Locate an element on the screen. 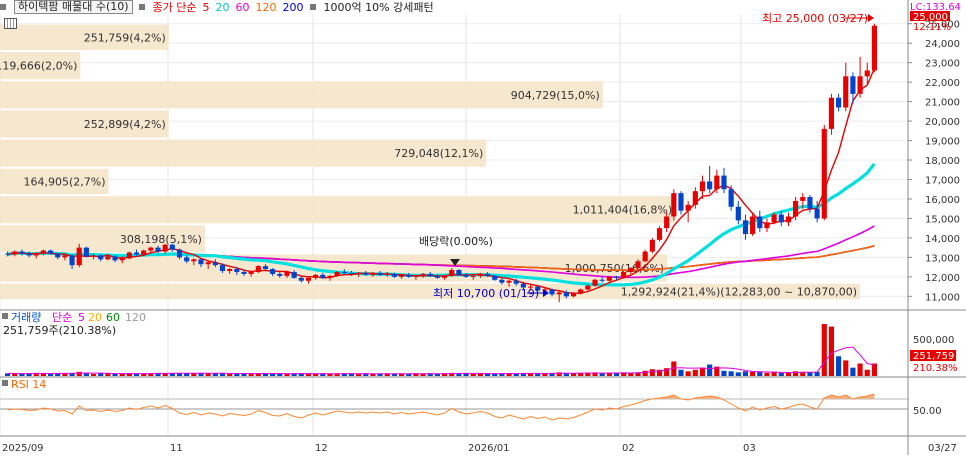  ma-120: 120 is located at coordinates (266, 7).